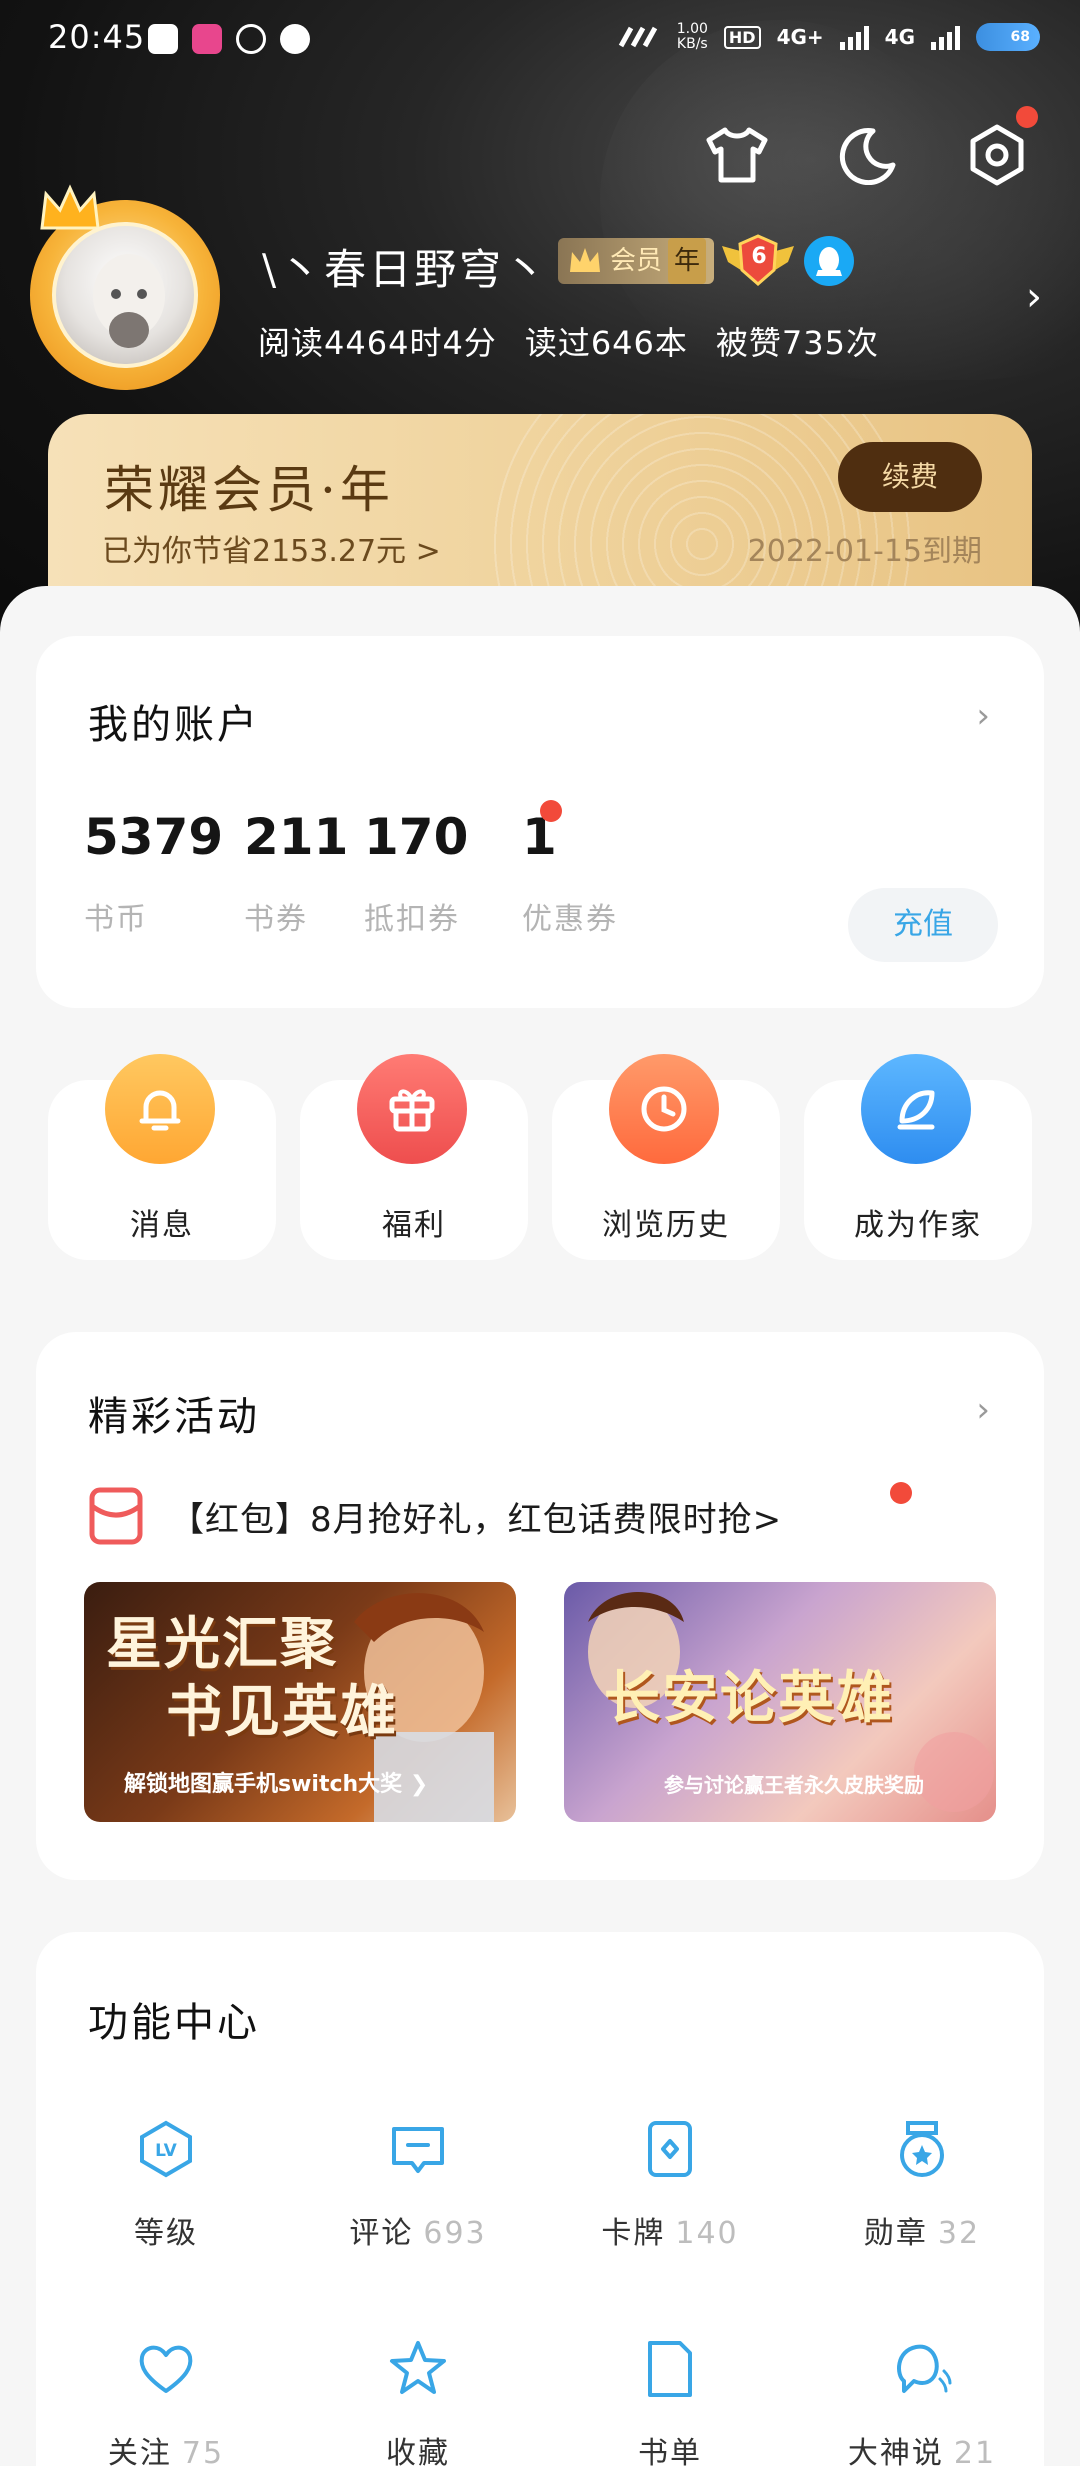  Describe the element at coordinates (418, 2369) in the screenshot. I see `star-icon` at that location.